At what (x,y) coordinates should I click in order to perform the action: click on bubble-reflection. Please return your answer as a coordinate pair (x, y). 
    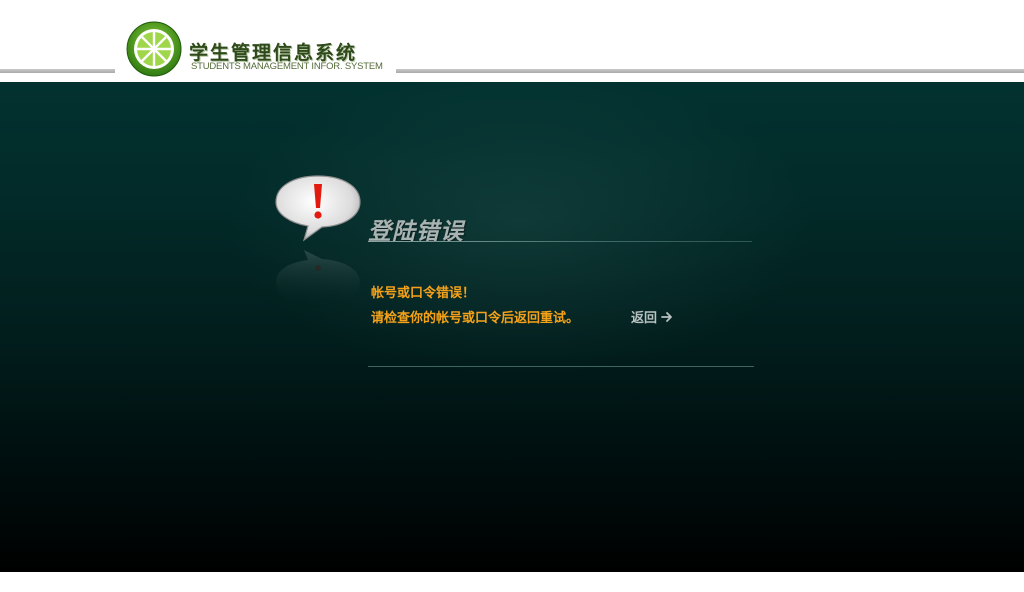
    Looking at the image, I should click on (318, 279).